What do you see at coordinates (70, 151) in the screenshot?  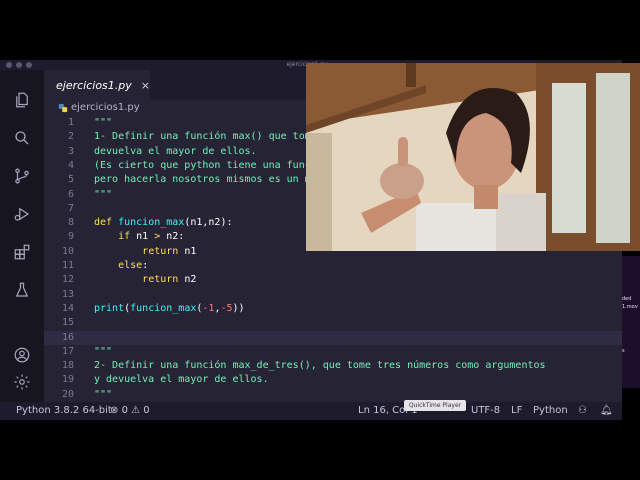 I see `line-number: 3` at bounding box center [70, 151].